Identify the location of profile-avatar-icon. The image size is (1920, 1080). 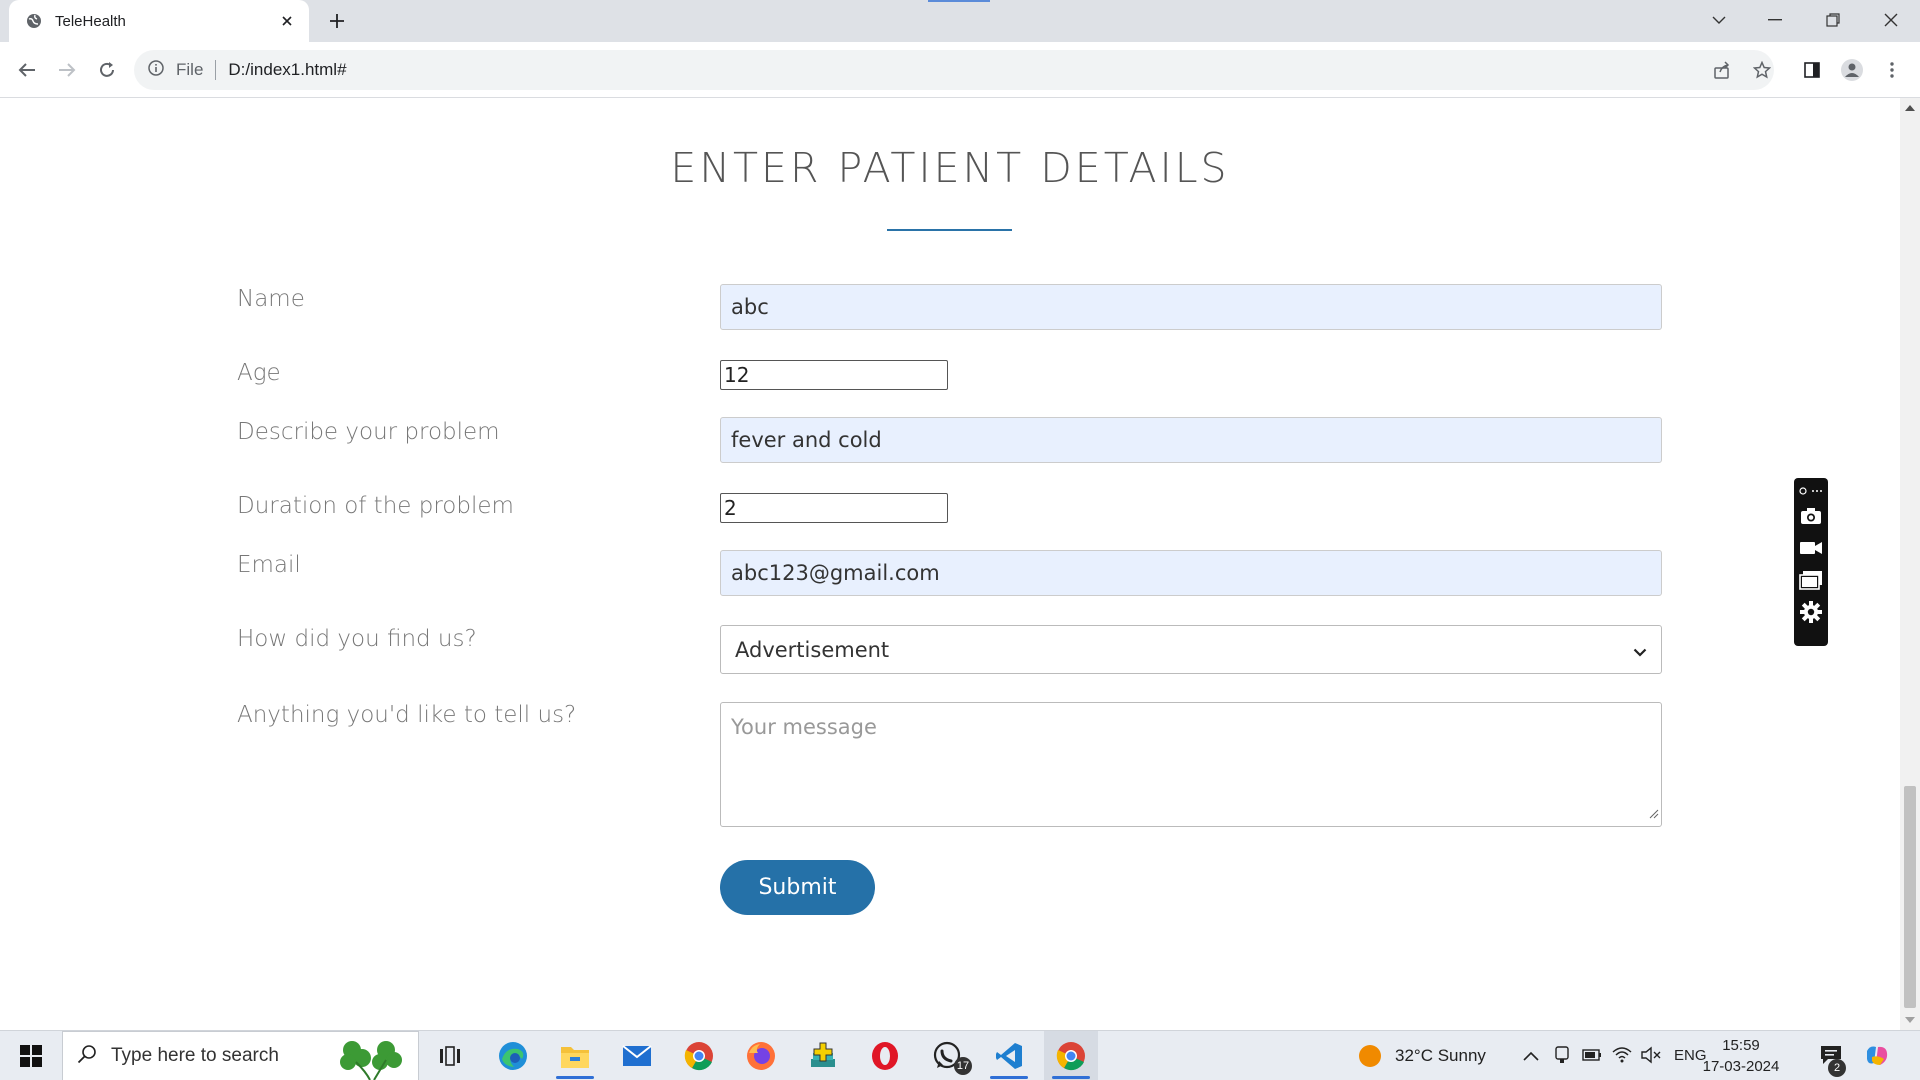
(1852, 70).